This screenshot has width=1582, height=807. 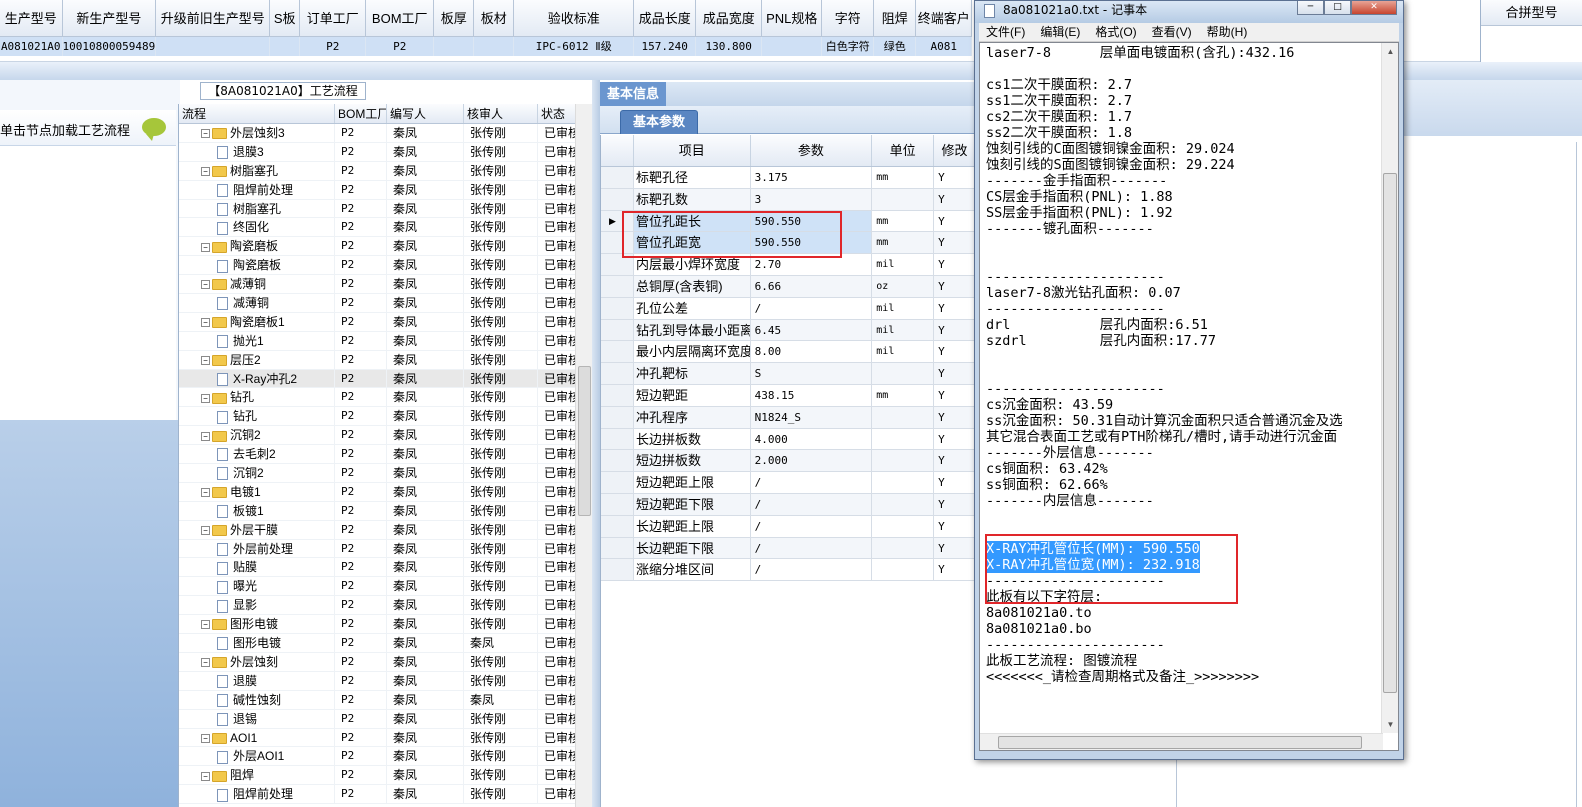 What do you see at coordinates (811, 417) in the screenshot?
I see `param-value-cell: N1824_S` at bounding box center [811, 417].